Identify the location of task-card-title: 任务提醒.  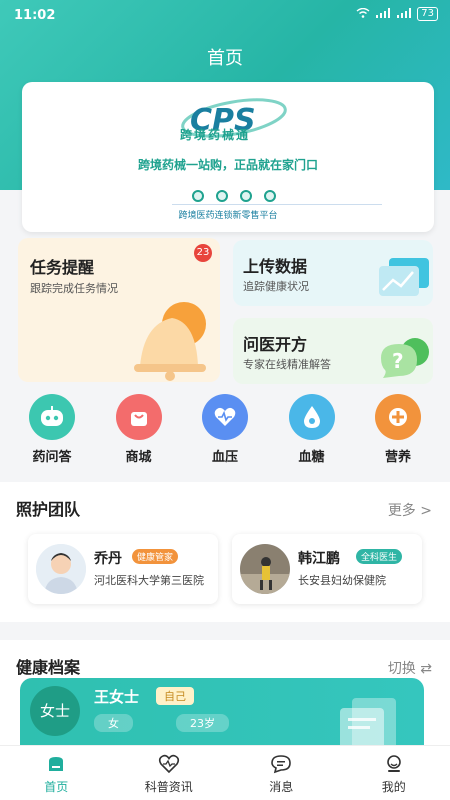
(62, 267).